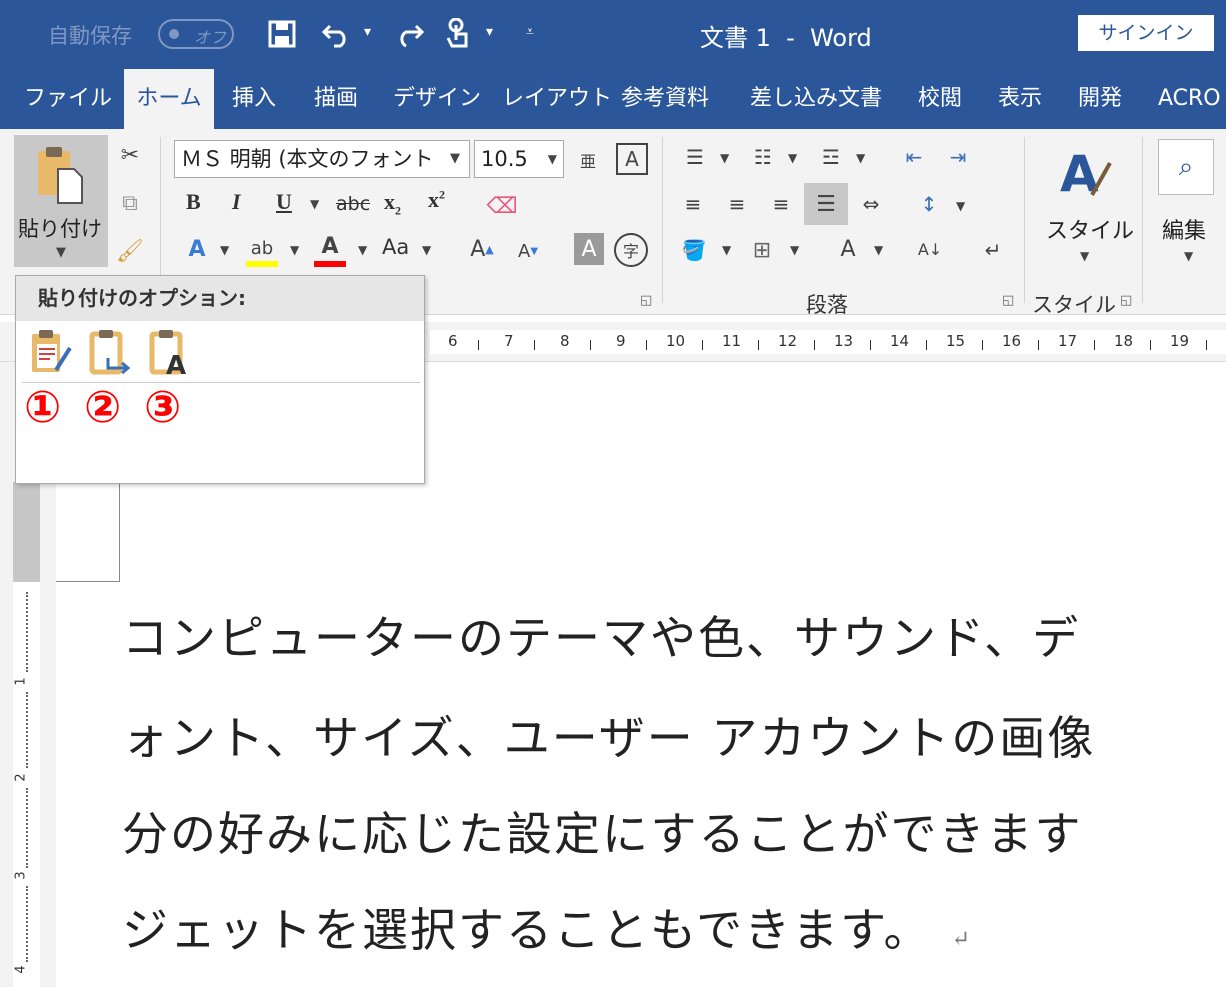 This screenshot has height=987, width=1226. Describe the element at coordinates (509, 341) in the screenshot. I see `ruler-number: 7` at that location.